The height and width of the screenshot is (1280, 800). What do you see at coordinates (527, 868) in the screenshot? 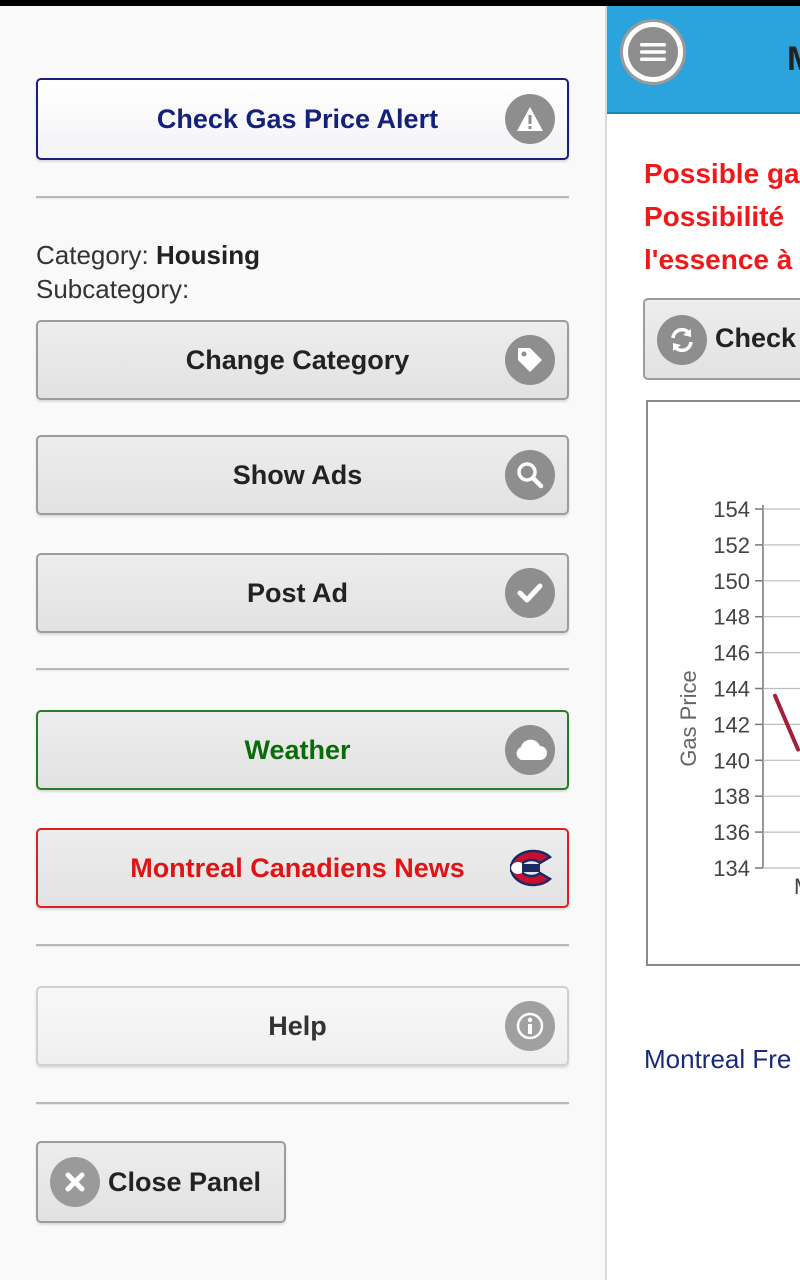
I see `canadiens-logo-icon` at bounding box center [527, 868].